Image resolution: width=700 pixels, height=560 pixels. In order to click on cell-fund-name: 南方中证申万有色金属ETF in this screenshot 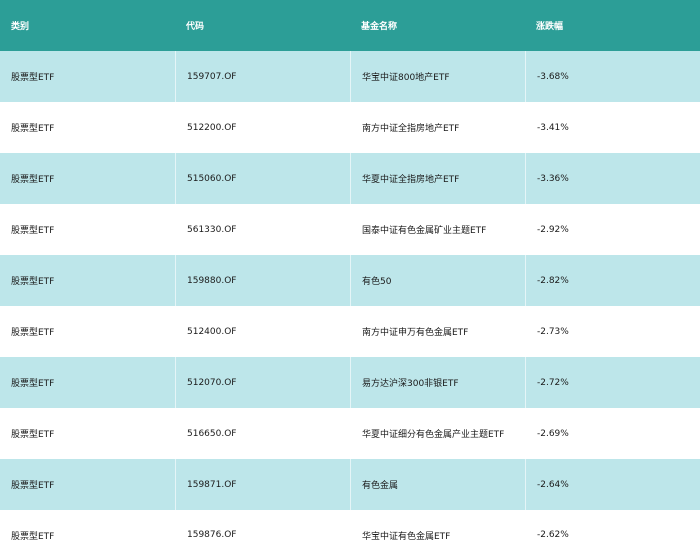, I will do `click(437, 331)`.